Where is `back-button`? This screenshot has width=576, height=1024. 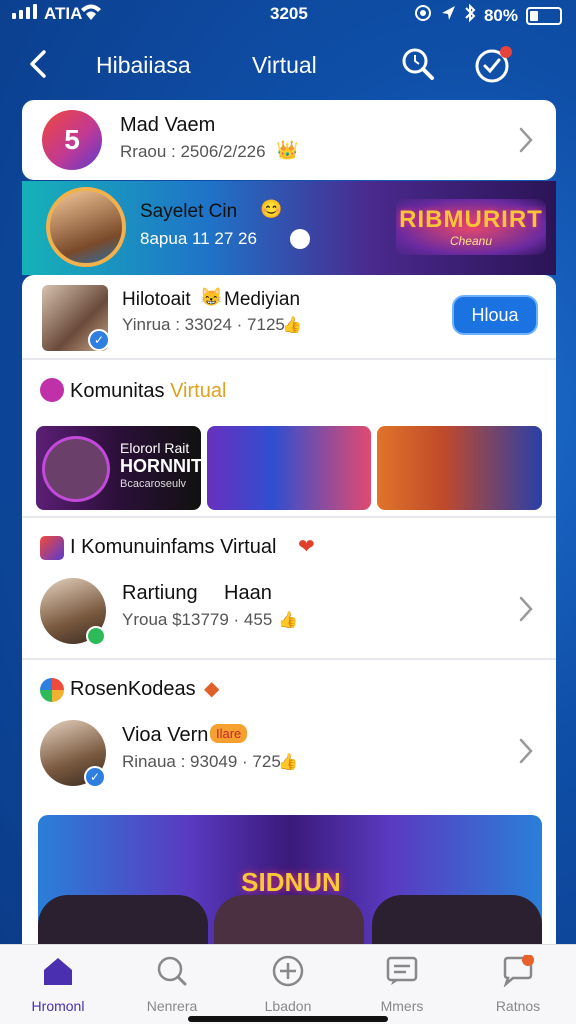 back-button is located at coordinates (40, 64).